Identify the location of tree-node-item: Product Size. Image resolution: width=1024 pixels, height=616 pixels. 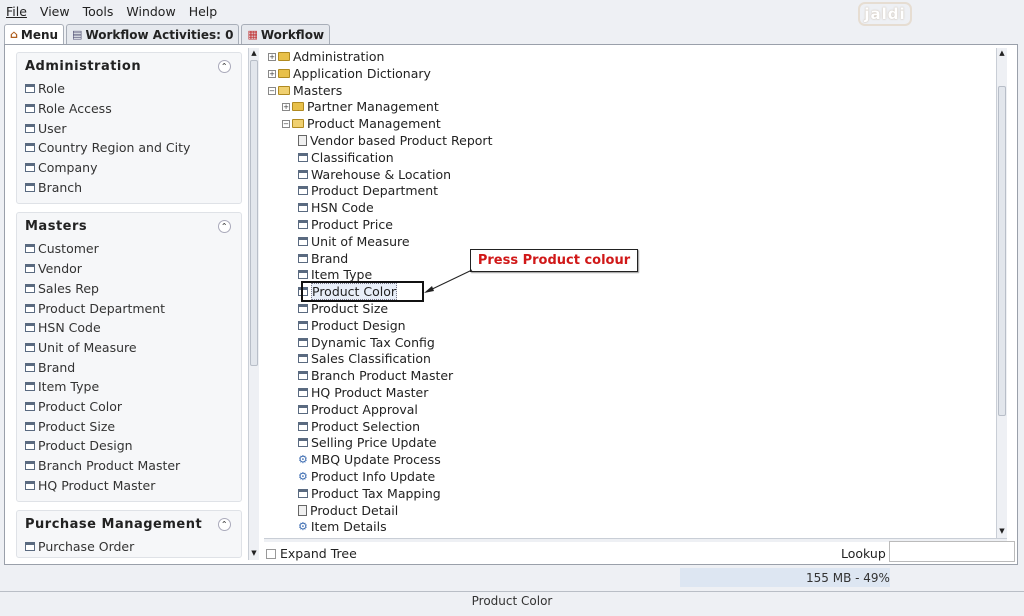
(343, 308).